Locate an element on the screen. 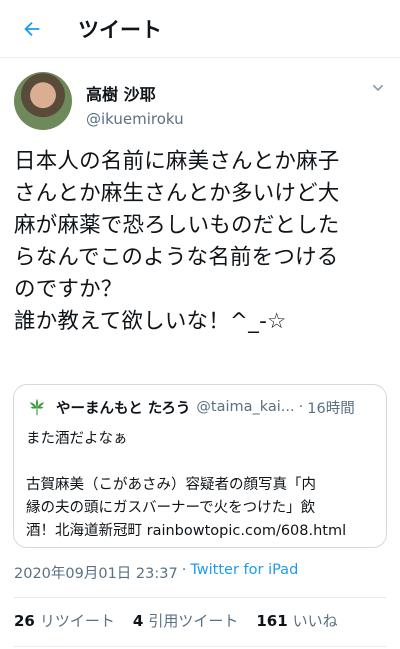 The width and height of the screenshot is (400, 649). more-options-button is located at coordinates (378, 90).